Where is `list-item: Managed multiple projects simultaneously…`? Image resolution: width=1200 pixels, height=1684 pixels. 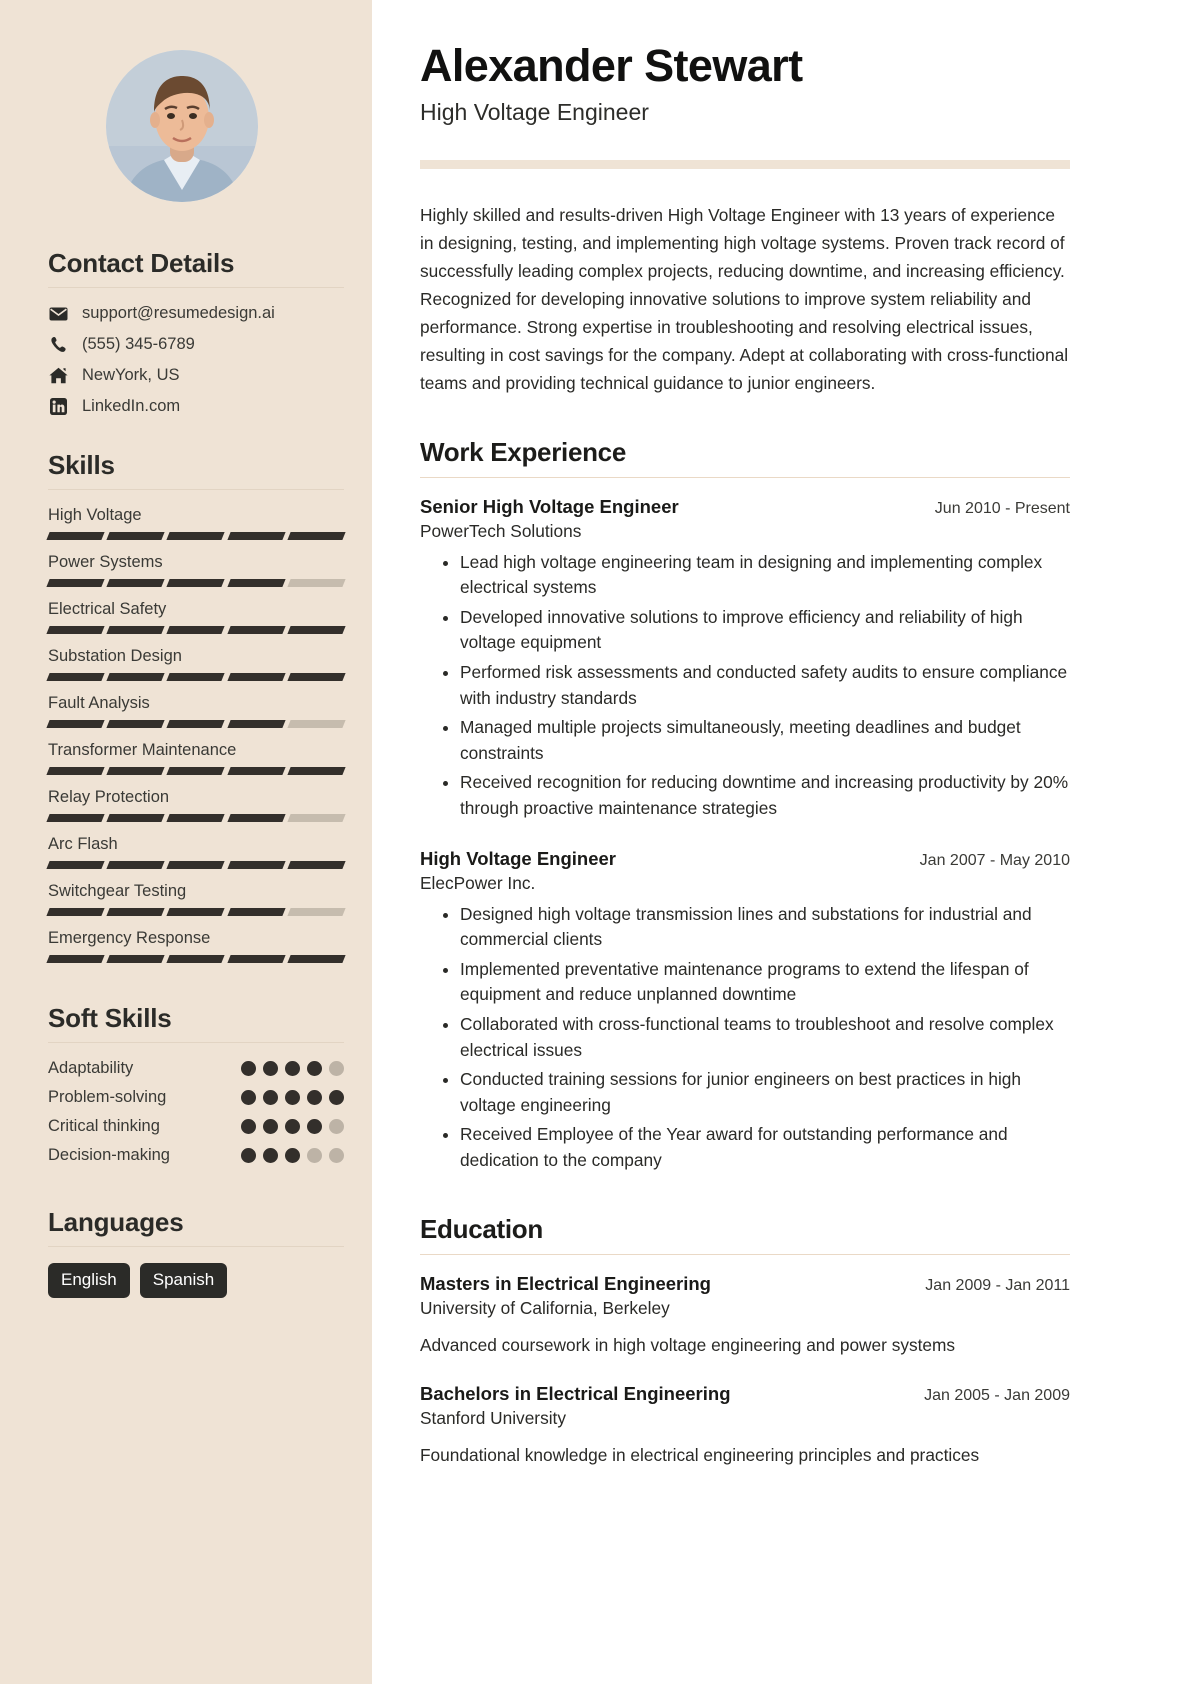
list-item: Managed multiple projects simultaneously… is located at coordinates (765, 740).